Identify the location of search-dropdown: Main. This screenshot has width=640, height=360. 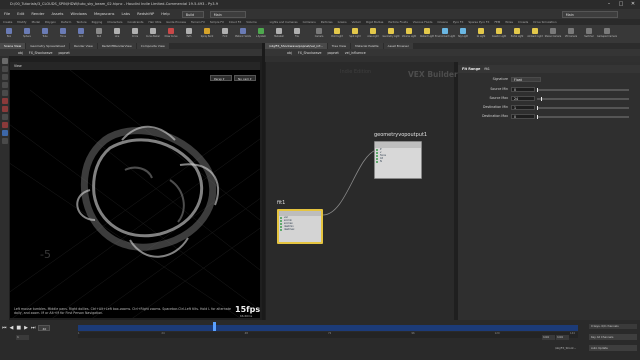
(589, 14).